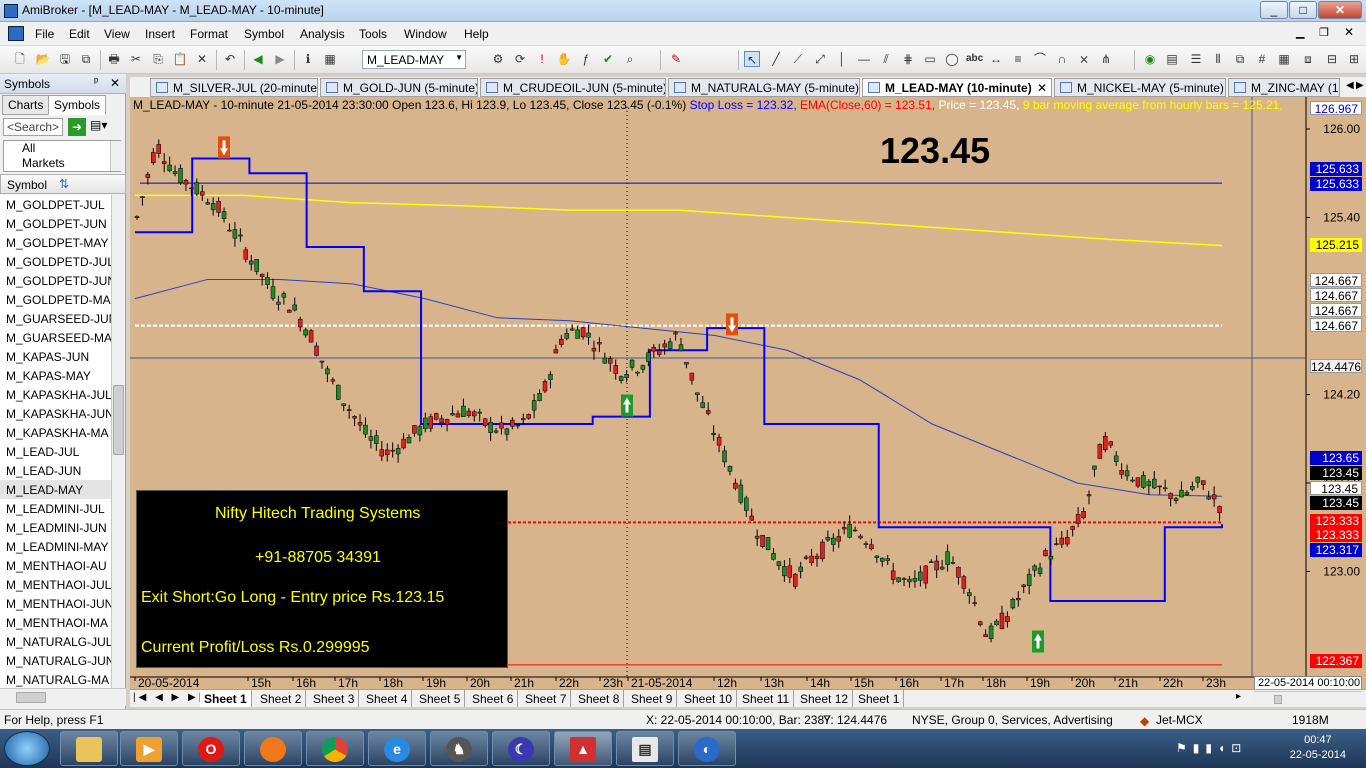 The width and height of the screenshot is (1366, 768). What do you see at coordinates (542, 59) in the screenshot?
I see `alert-icon: !` at bounding box center [542, 59].